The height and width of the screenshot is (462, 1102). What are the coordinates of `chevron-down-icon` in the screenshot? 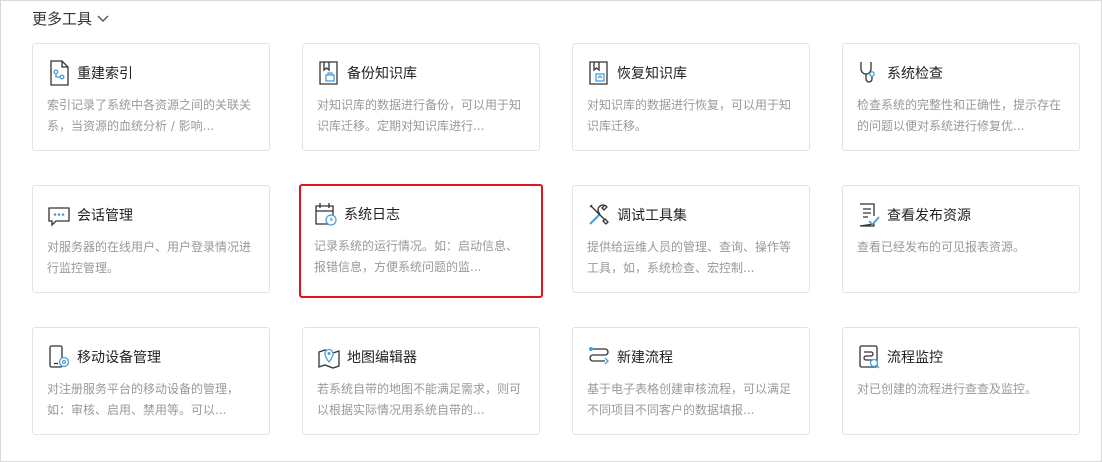 It's located at (103, 19).